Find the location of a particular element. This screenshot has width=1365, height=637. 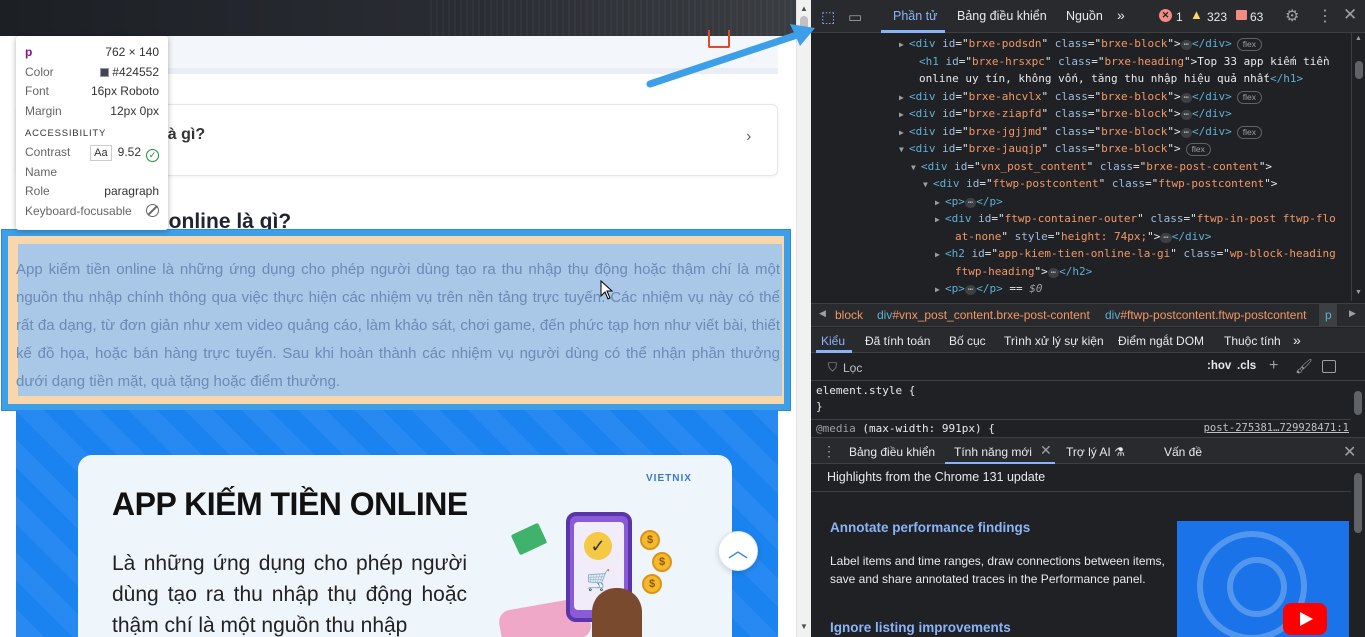

drawer-tab-whats-new: Tính năng mới is located at coordinates (993, 452).